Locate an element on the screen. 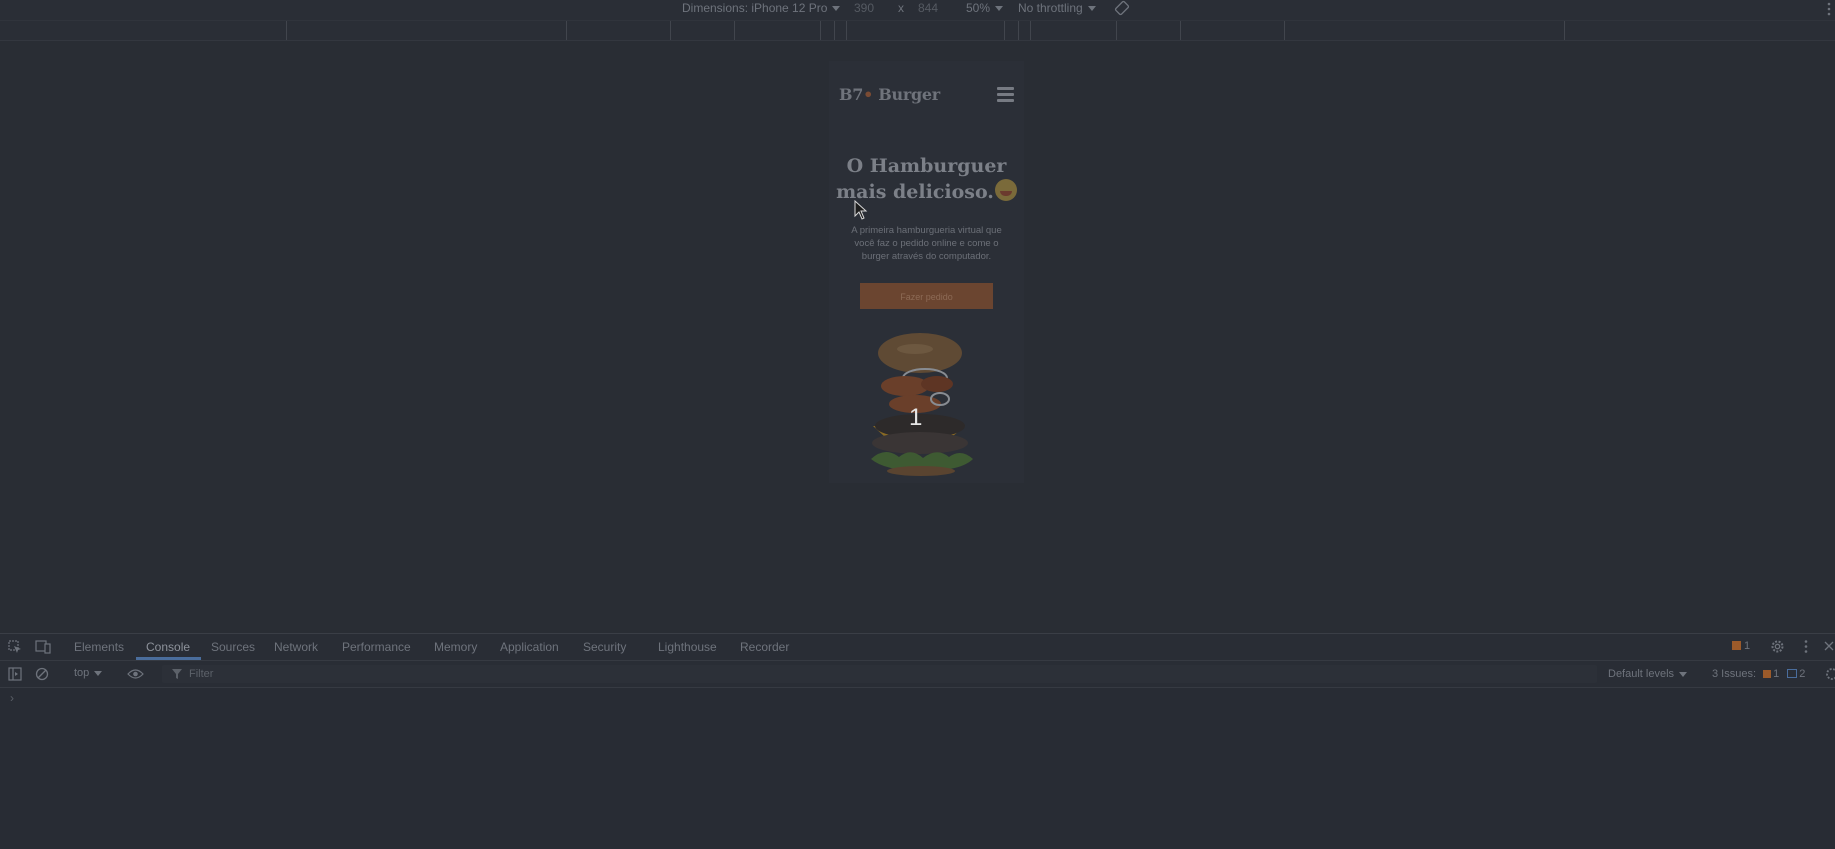  site-logo: B7• Burger is located at coordinates (889, 94).